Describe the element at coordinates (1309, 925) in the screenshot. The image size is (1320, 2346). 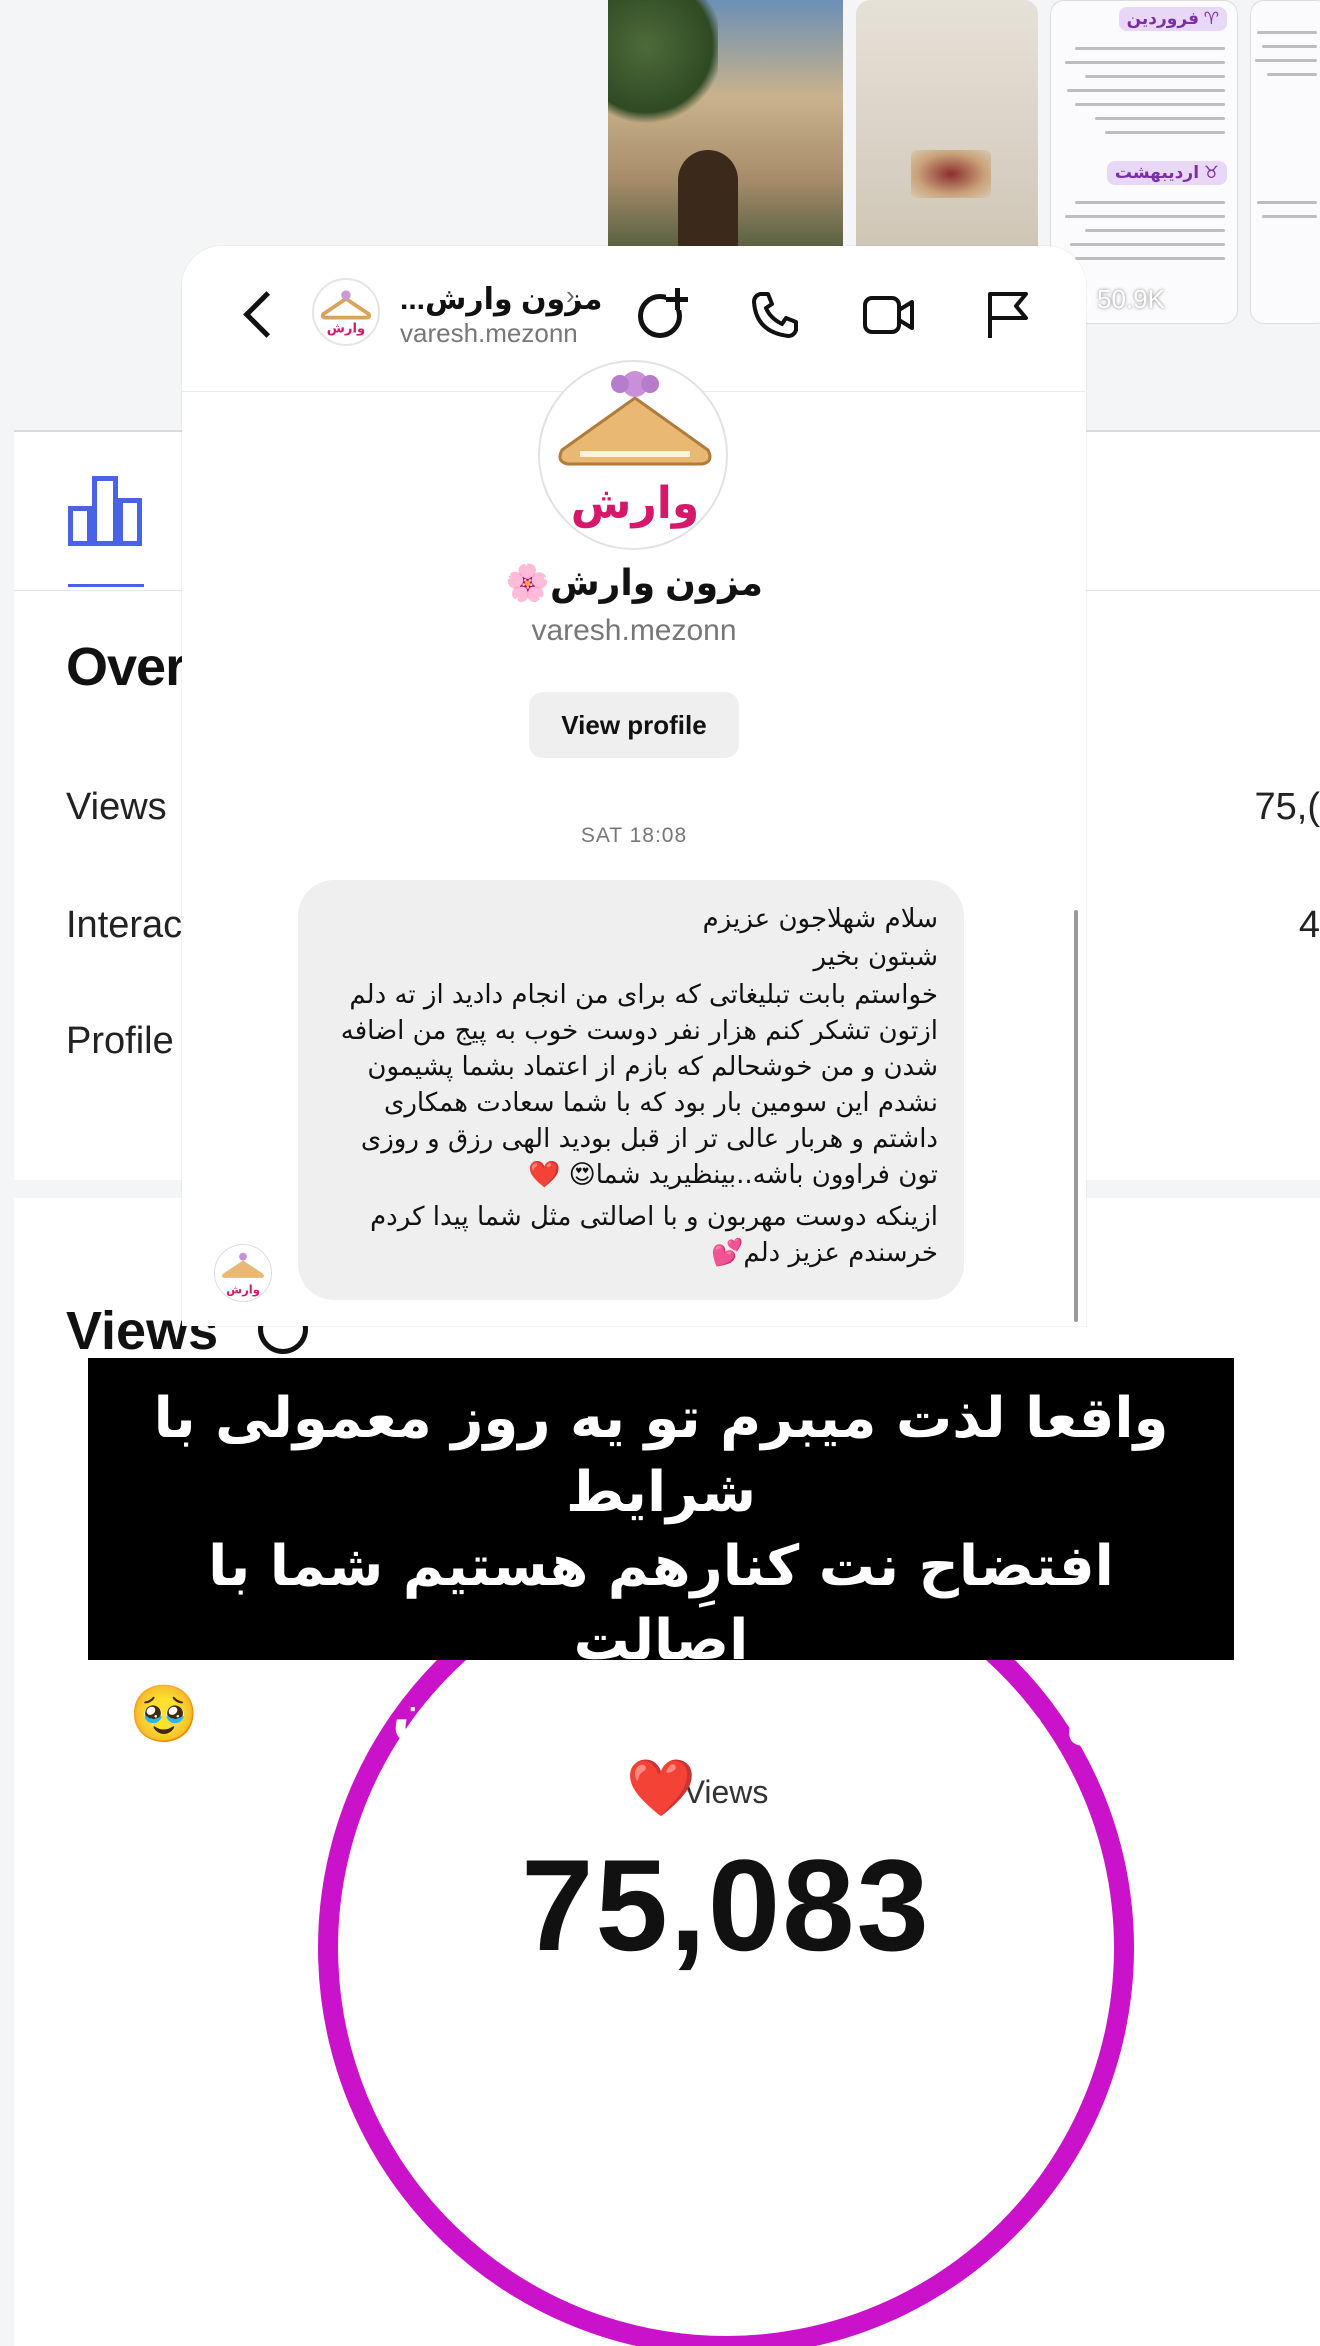
I see `stat-value-interactions: 4` at that location.